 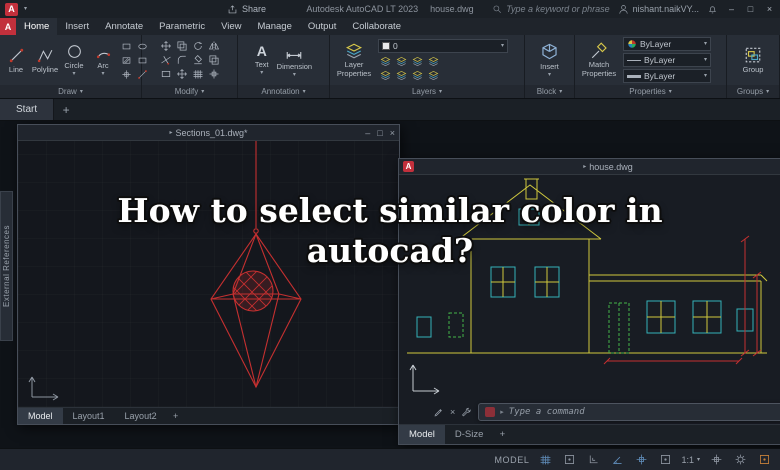 What do you see at coordinates (275, 26) in the screenshot?
I see `tab-manage: Manage` at bounding box center [275, 26].